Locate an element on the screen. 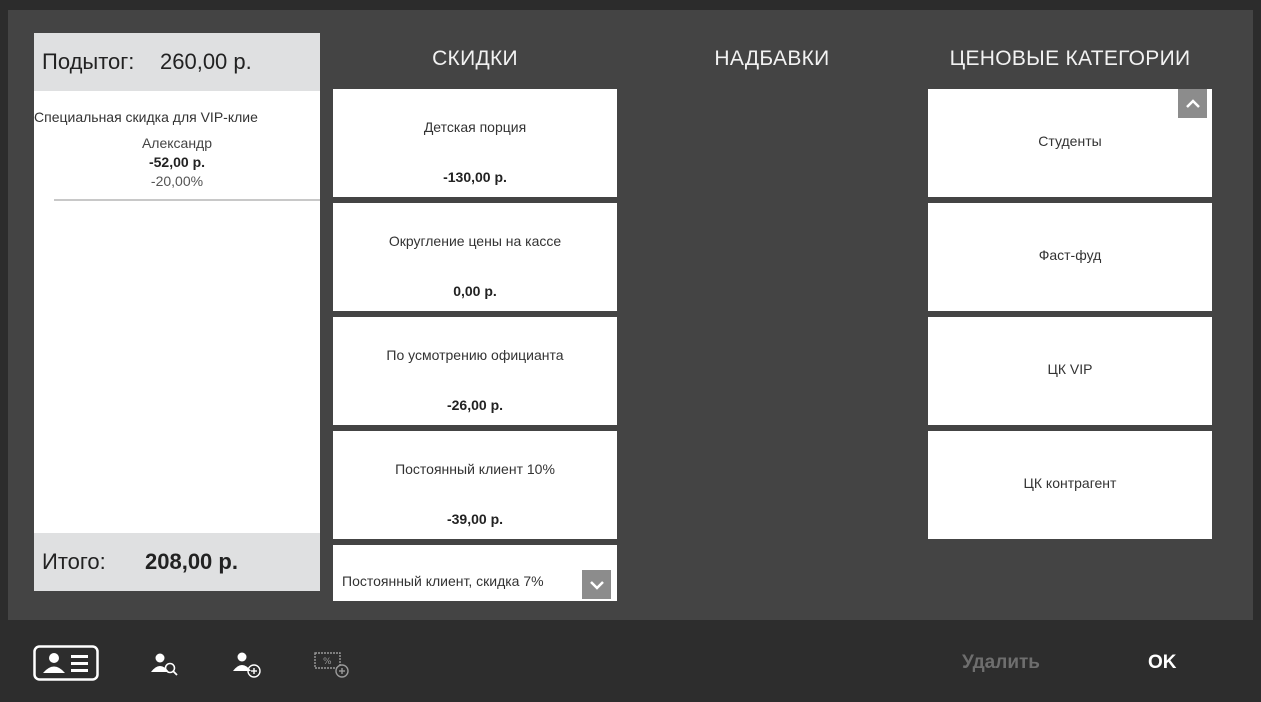  discount-card-name: По усмотрению официанта is located at coordinates (475, 355).